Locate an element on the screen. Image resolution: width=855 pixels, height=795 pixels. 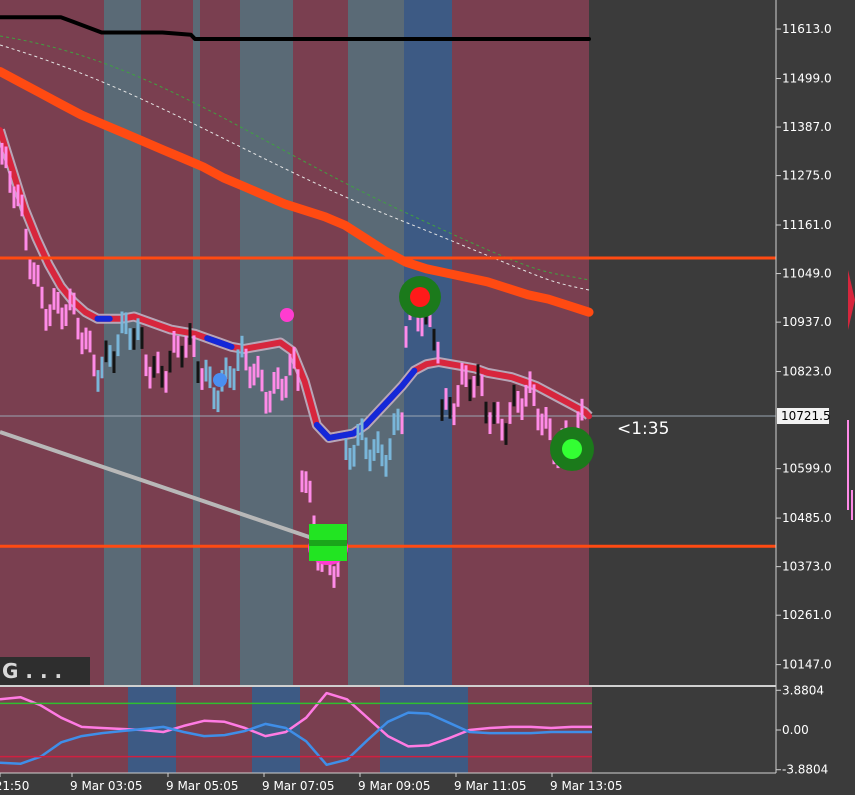
overlay-label: G . . . is located at coordinates (32, 671).